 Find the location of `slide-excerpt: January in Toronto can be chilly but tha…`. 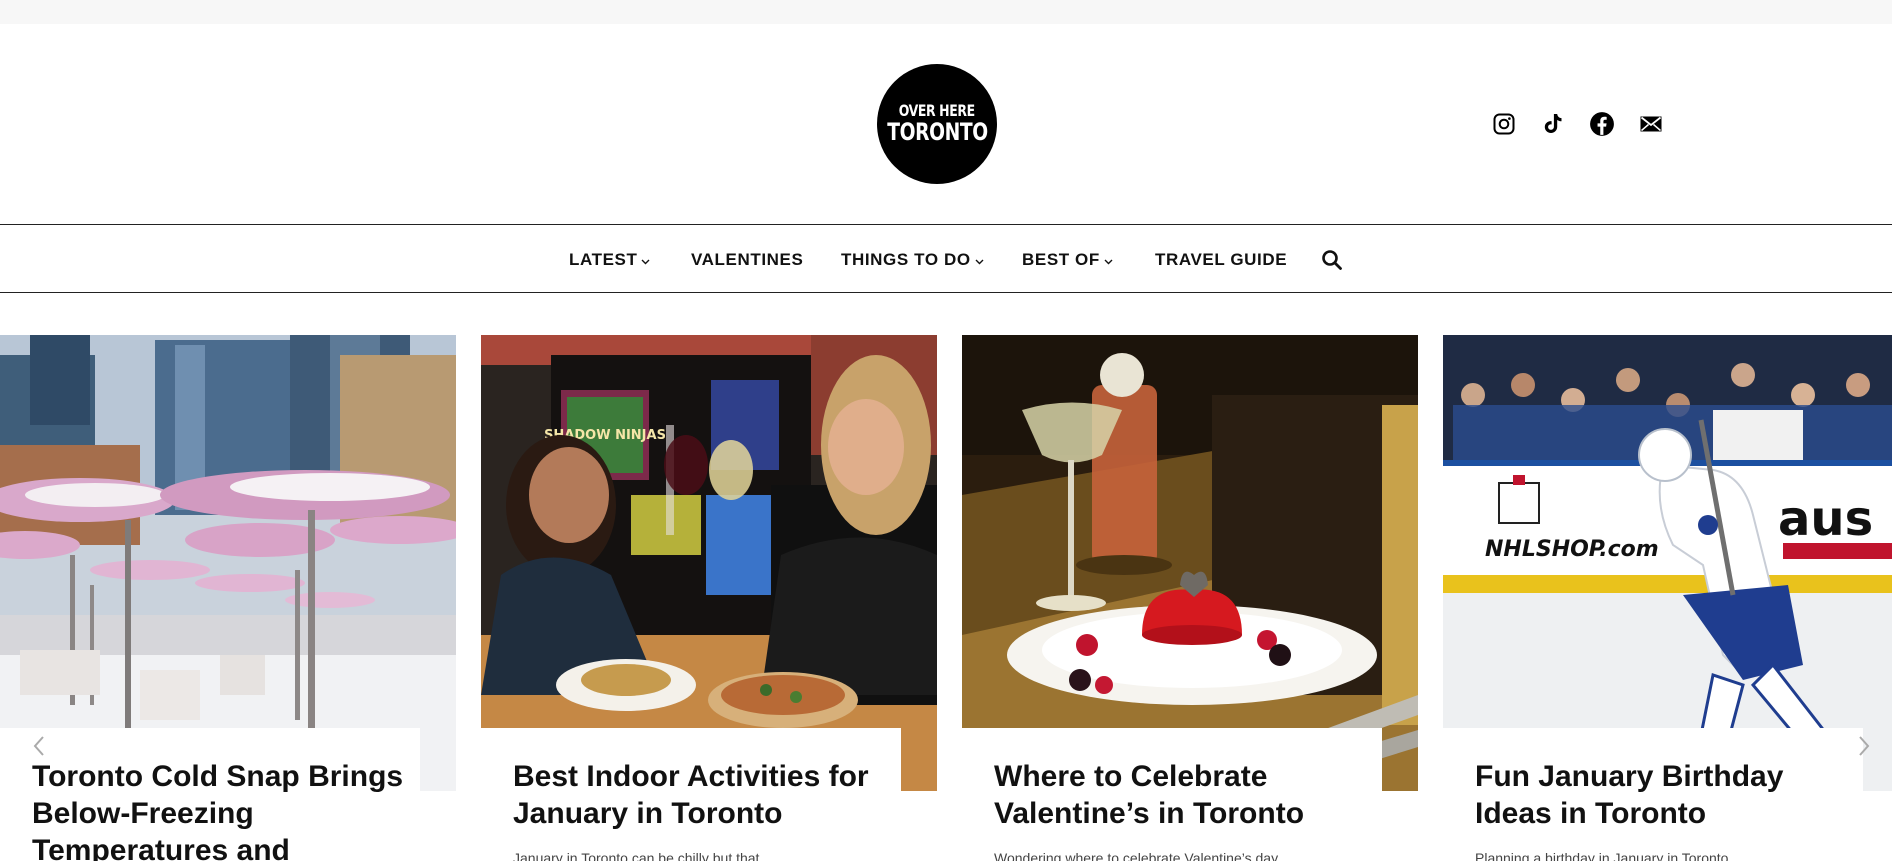

slide-excerpt: January in Toronto can be chilly but tha… is located at coordinates (636, 855).